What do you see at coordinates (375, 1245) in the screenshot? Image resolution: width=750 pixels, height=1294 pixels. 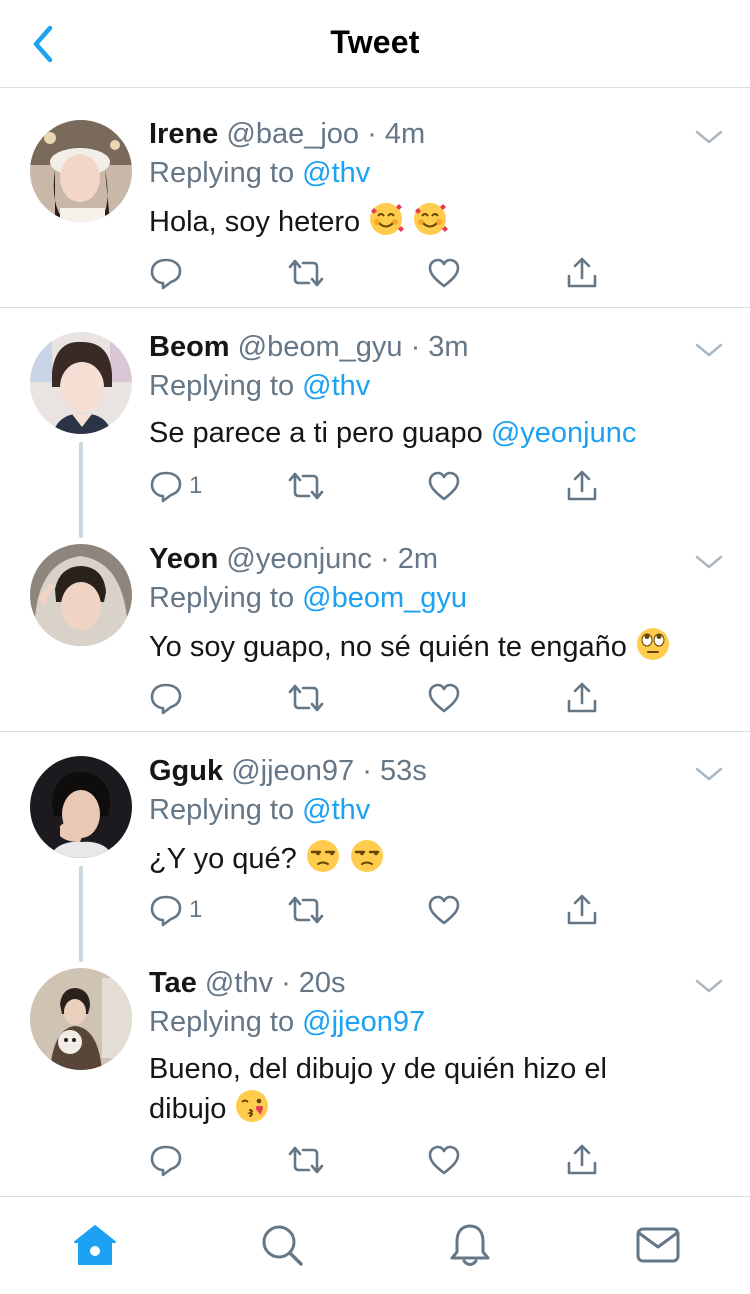 I see `bottom-tab-bar` at bounding box center [375, 1245].